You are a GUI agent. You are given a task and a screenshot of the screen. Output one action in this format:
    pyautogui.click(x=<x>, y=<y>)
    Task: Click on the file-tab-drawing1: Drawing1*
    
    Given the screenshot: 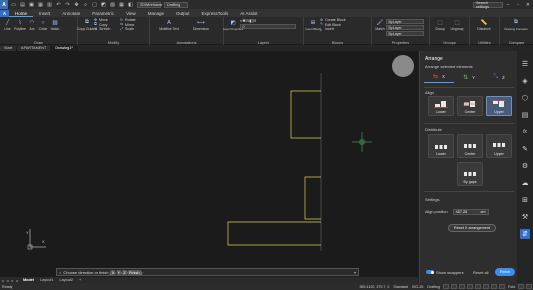 What is the action you would take?
    pyautogui.click(x=64, y=48)
    